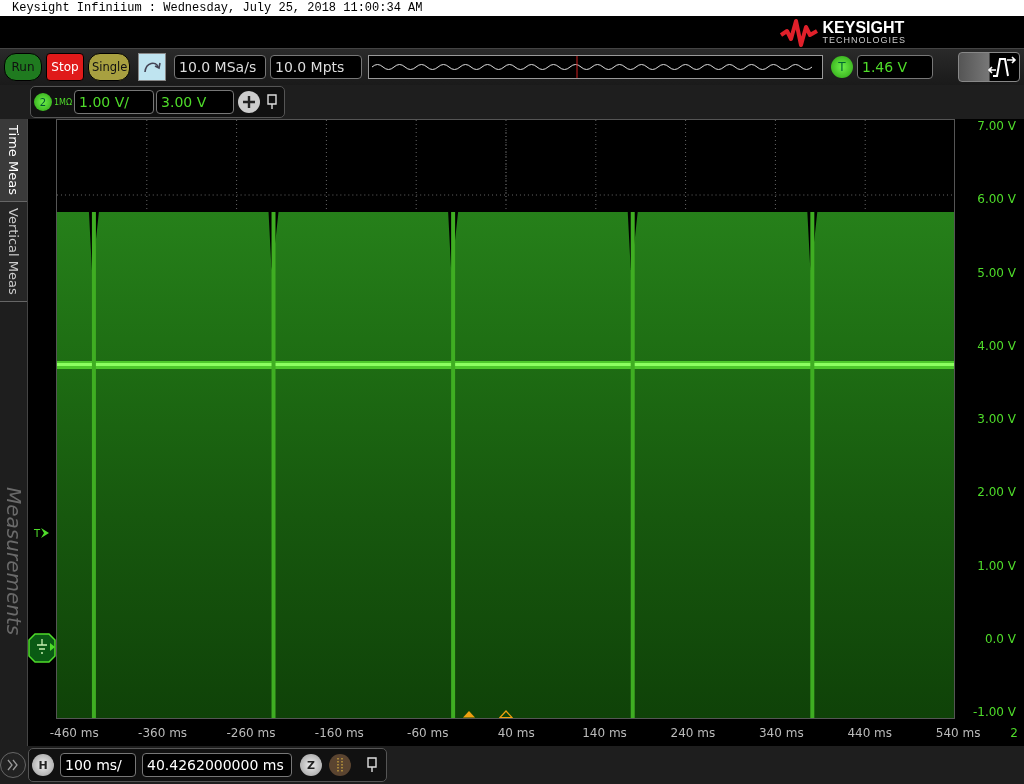 The height and width of the screenshot is (784, 1024). Describe the element at coordinates (864, 40) in the screenshot. I see `logo-subtitle: TECHNOLOGIES` at that location.